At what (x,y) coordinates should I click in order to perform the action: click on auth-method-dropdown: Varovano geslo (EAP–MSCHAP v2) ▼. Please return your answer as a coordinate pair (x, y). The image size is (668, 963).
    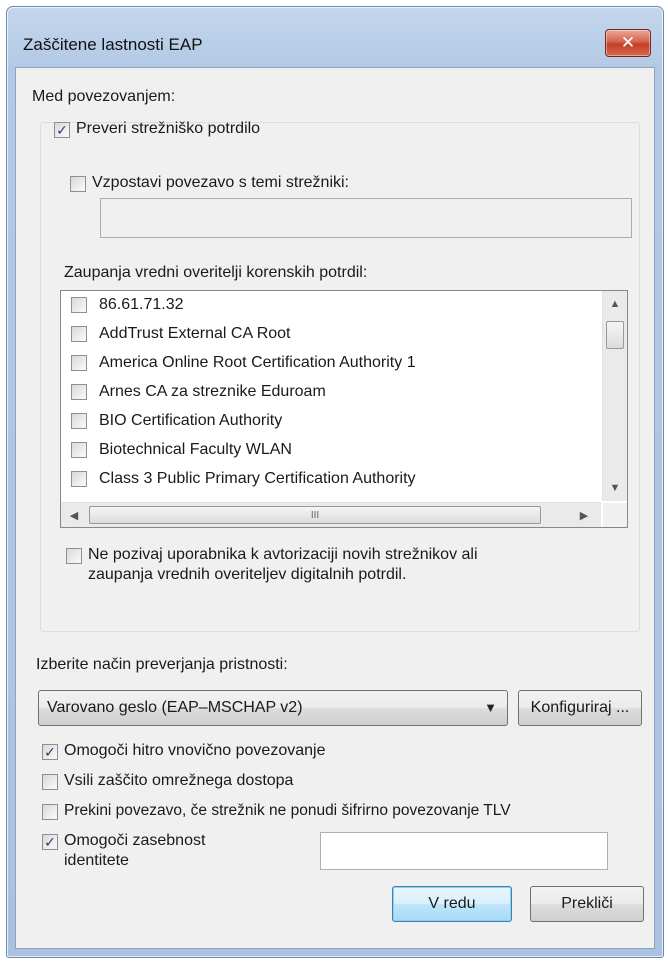
    Looking at the image, I should click on (273, 708).